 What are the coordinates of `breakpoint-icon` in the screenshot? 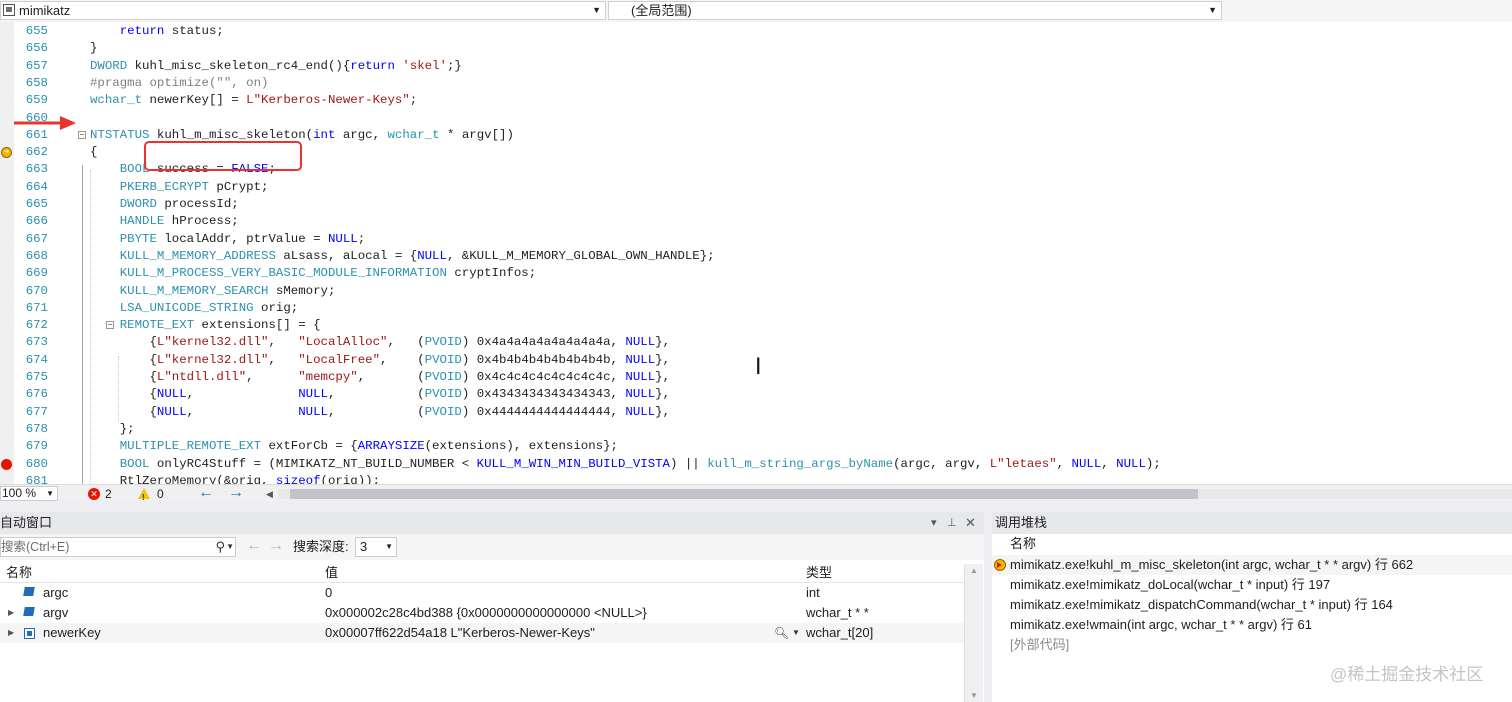 It's located at (6, 464).